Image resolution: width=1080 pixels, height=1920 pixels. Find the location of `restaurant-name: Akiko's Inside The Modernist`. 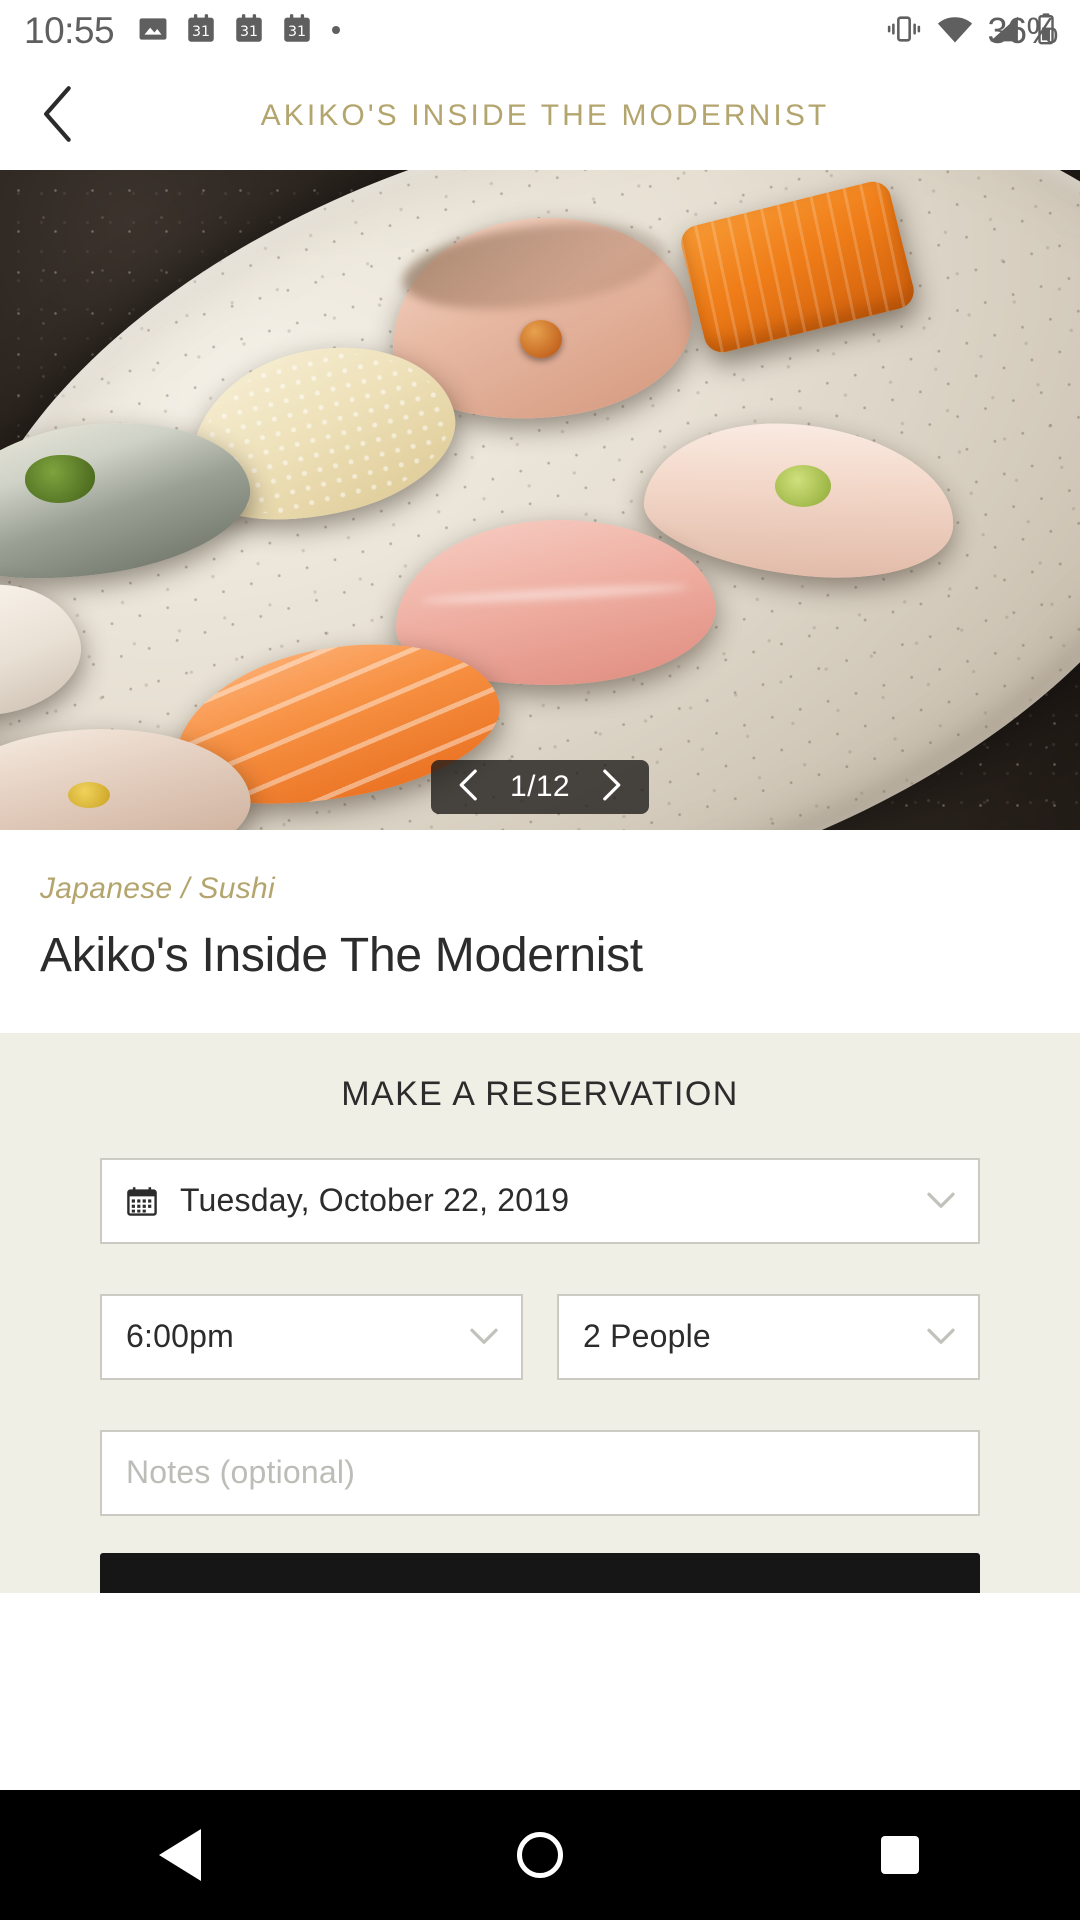

restaurant-name: Akiko's Inside The Modernist is located at coordinates (341, 955).